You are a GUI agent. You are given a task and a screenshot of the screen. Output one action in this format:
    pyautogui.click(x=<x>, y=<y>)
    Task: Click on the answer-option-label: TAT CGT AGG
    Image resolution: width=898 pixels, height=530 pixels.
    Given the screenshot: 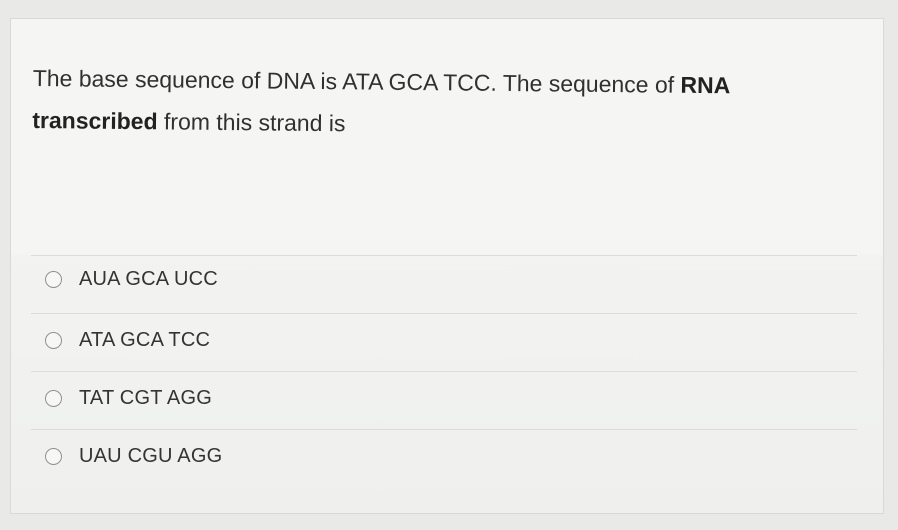 What is the action you would take?
    pyautogui.click(x=145, y=397)
    